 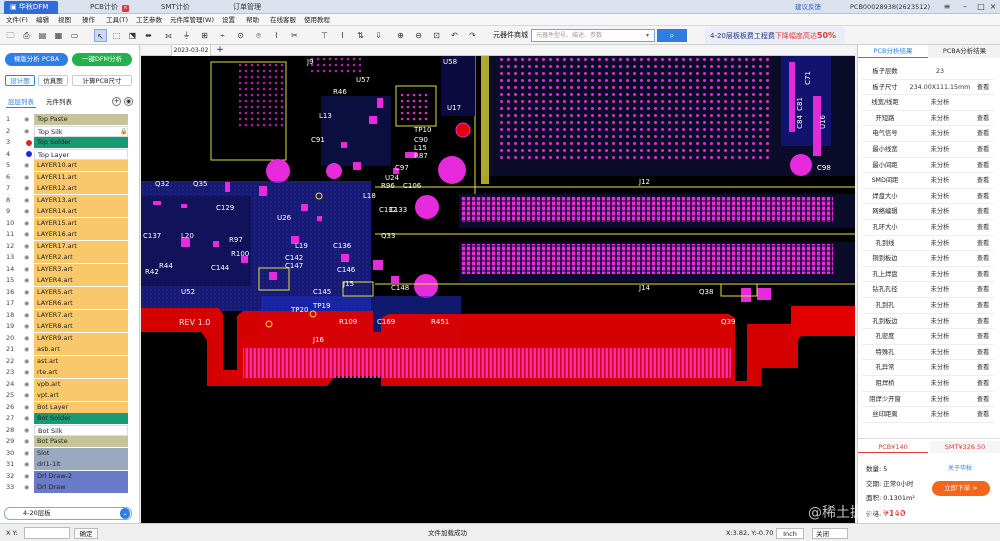 What do you see at coordinates (81, 361) in the screenshot?
I see `layer-name: ast.art` at bounding box center [81, 361].